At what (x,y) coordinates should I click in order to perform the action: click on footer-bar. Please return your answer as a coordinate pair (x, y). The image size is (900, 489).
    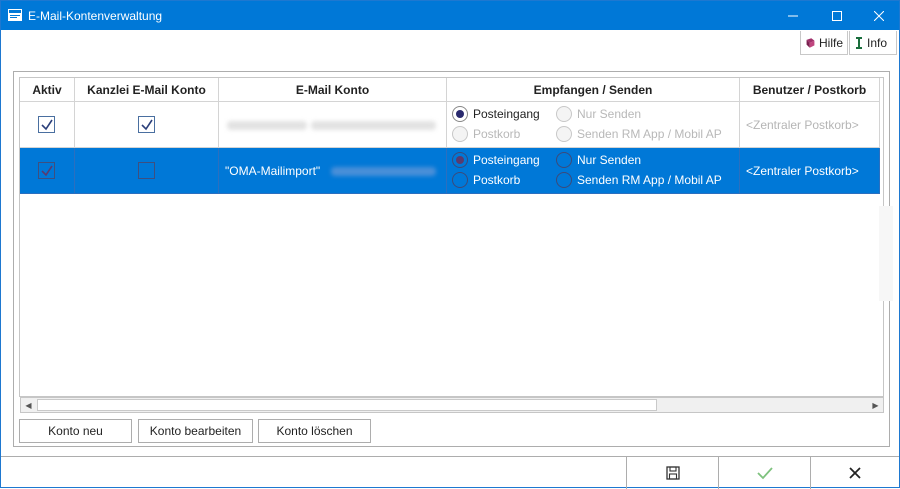
    Looking at the image, I should click on (450, 472).